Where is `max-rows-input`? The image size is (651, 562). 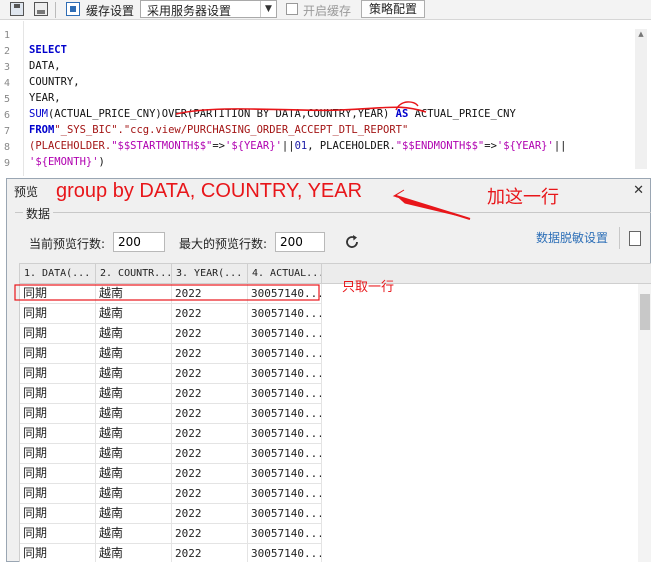
max-rows-input is located at coordinates (300, 242).